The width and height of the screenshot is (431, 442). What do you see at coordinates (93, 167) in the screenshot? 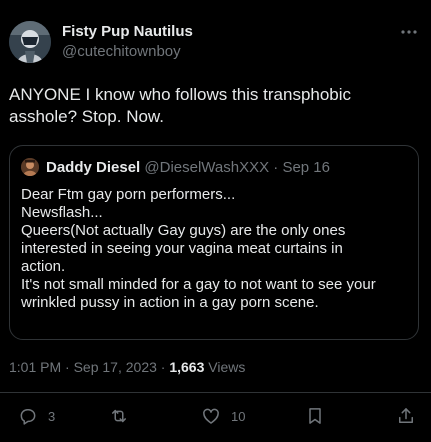
I see `quoted-author-name: Daddy Diesel` at bounding box center [93, 167].